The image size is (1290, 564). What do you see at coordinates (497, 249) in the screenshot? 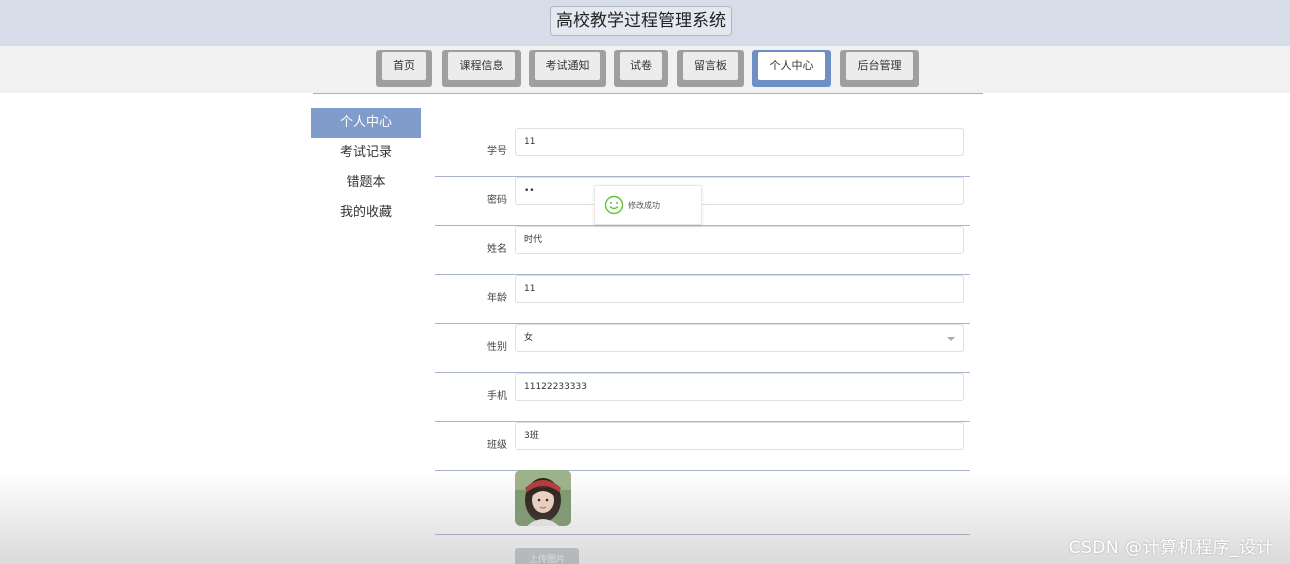
I see `name-label: 姓名` at bounding box center [497, 249].